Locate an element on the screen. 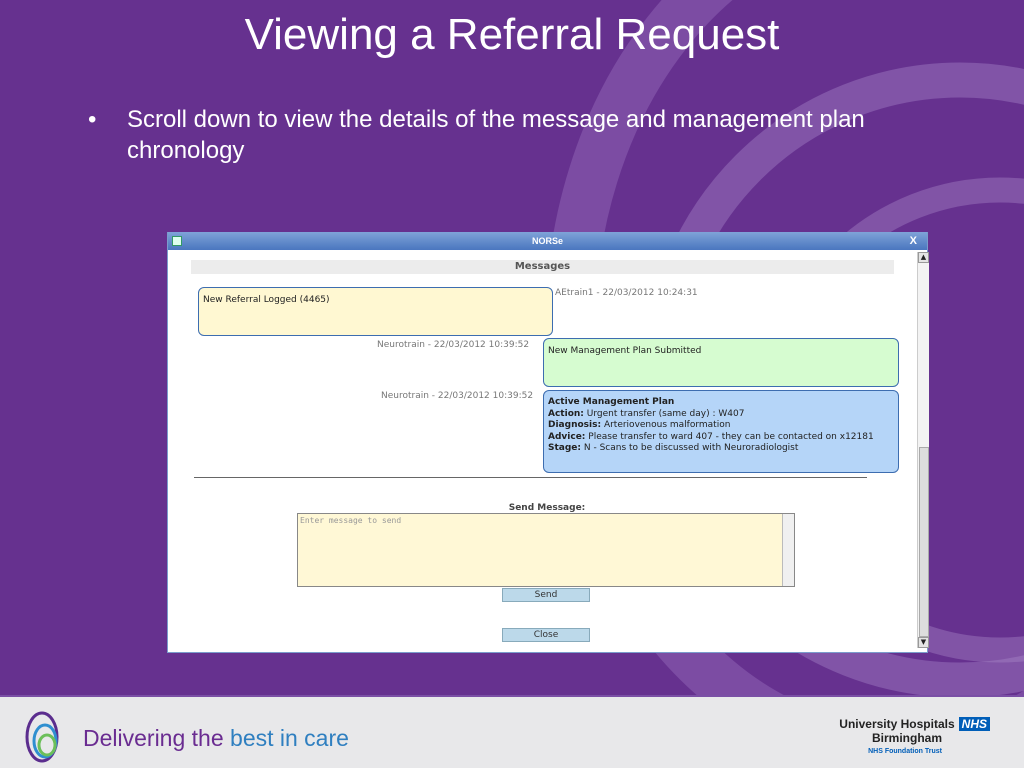 Image resolution: width=1024 pixels, height=768 pixels. diagnosis-value: Arteriovenous malformation is located at coordinates (667, 425).